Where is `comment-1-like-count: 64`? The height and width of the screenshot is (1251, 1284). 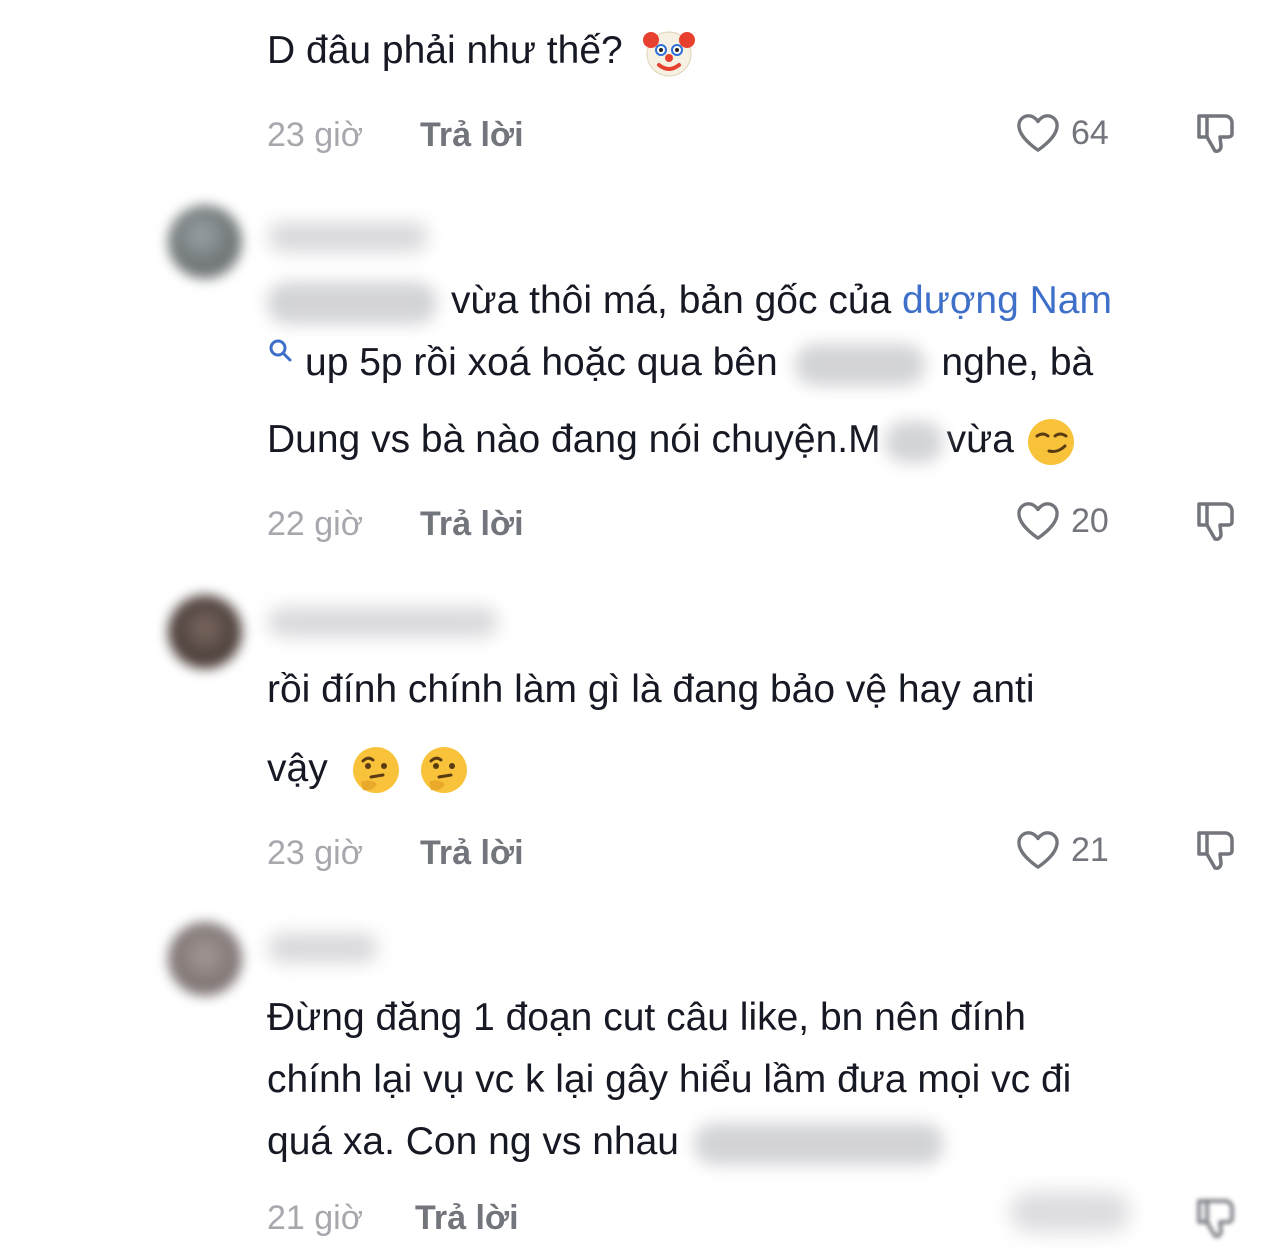
comment-1-like-count: 64 is located at coordinates (1090, 132).